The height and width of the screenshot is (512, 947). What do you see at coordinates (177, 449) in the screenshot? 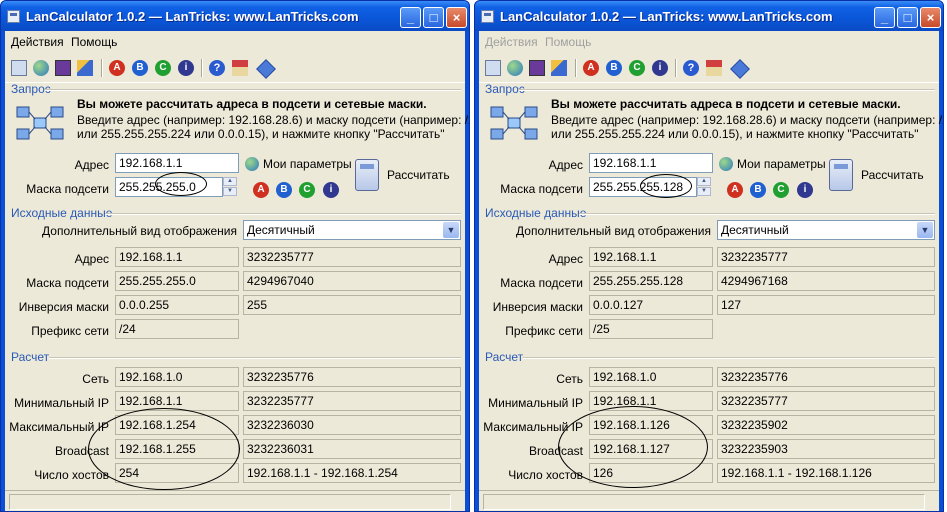
I see `row-value: 192.168.1.255` at bounding box center [177, 449].